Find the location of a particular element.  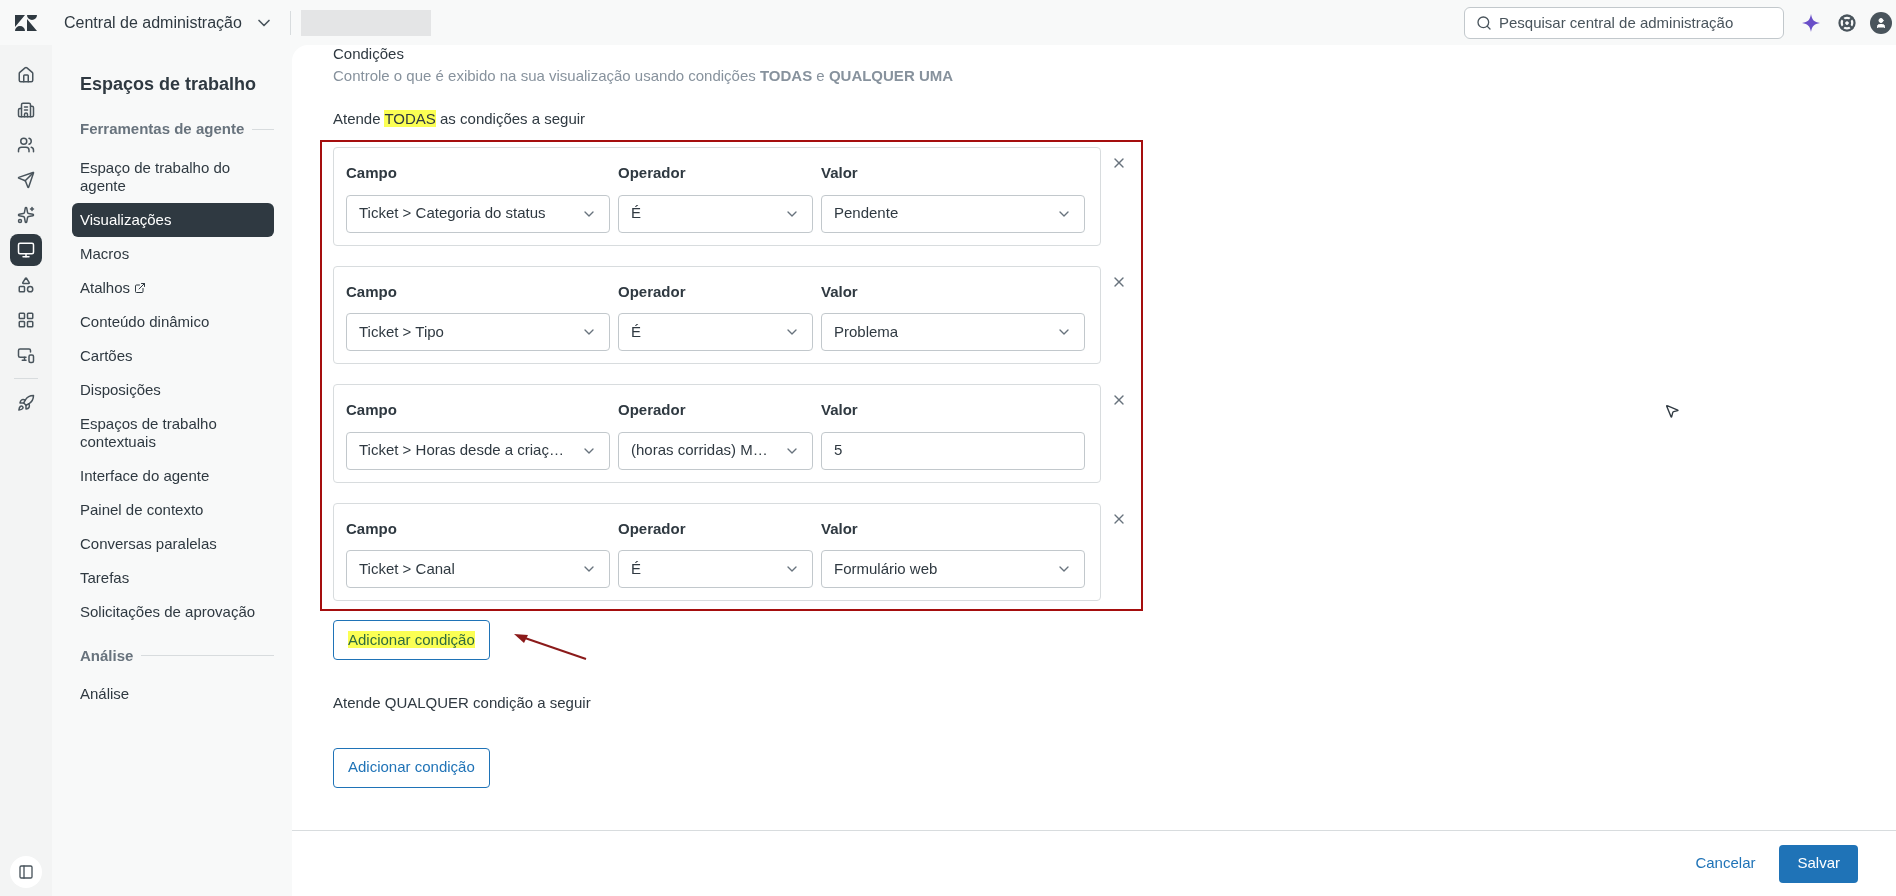

sidebar-item: Cartões is located at coordinates (173, 355).